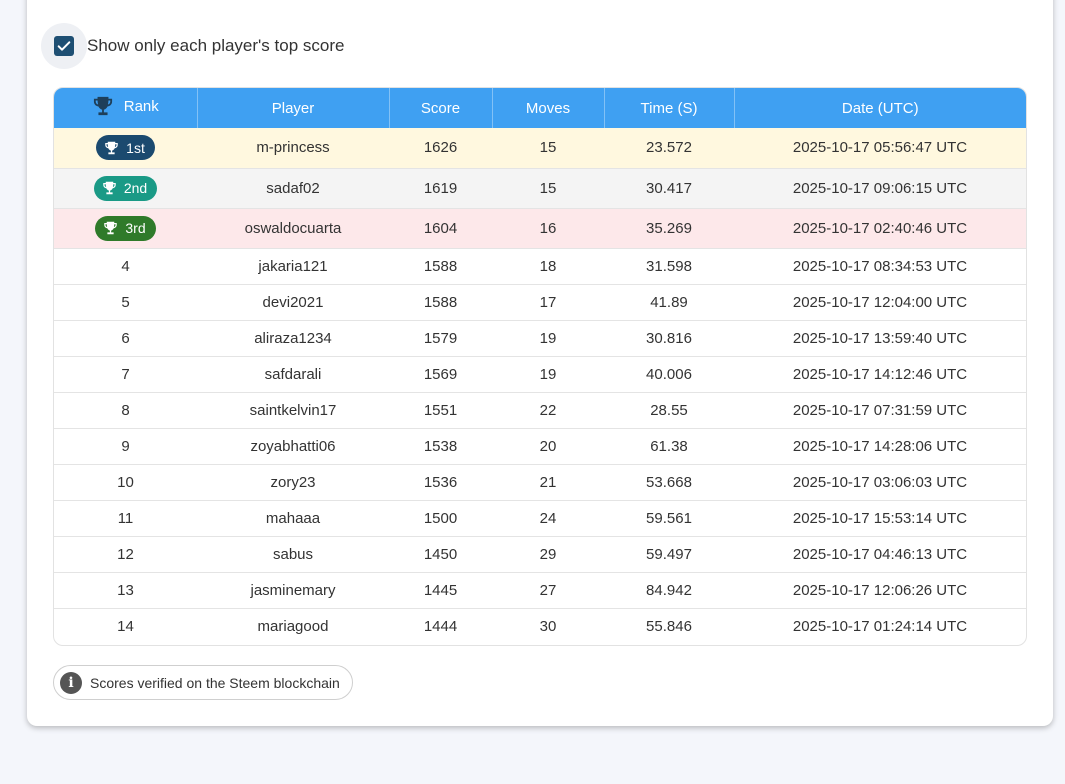  What do you see at coordinates (548, 626) in the screenshot?
I see `moves-cell: 30` at bounding box center [548, 626].